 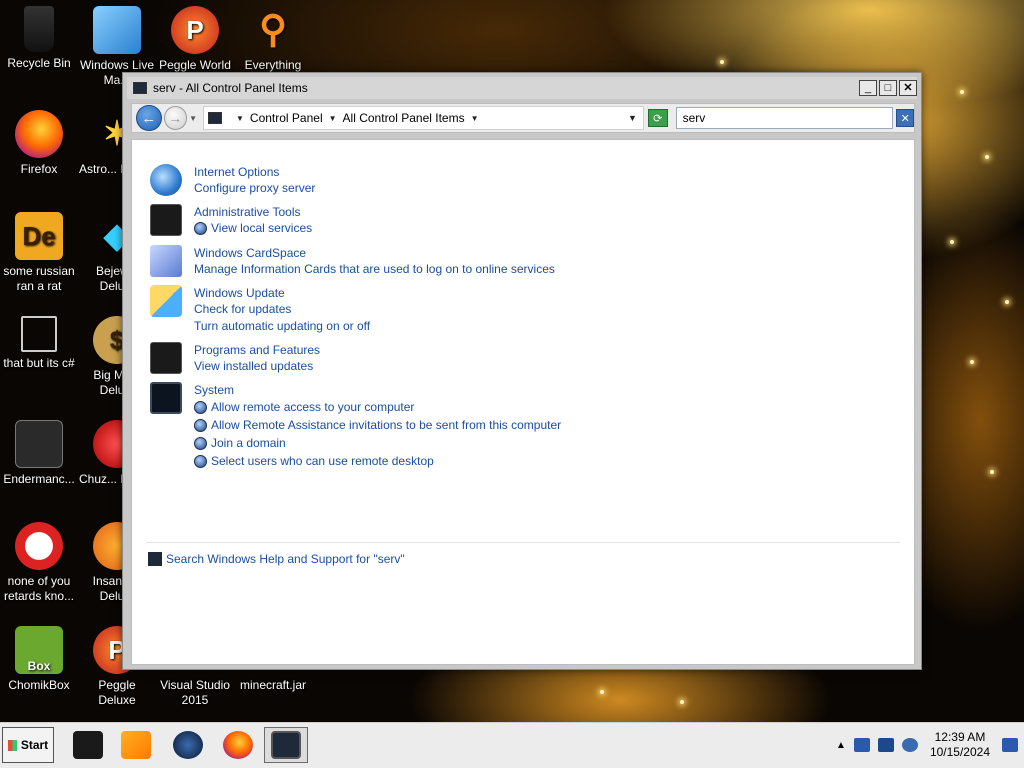 What do you see at coordinates (257, 350) in the screenshot?
I see `programs-features-link: Programs and Features` at bounding box center [257, 350].